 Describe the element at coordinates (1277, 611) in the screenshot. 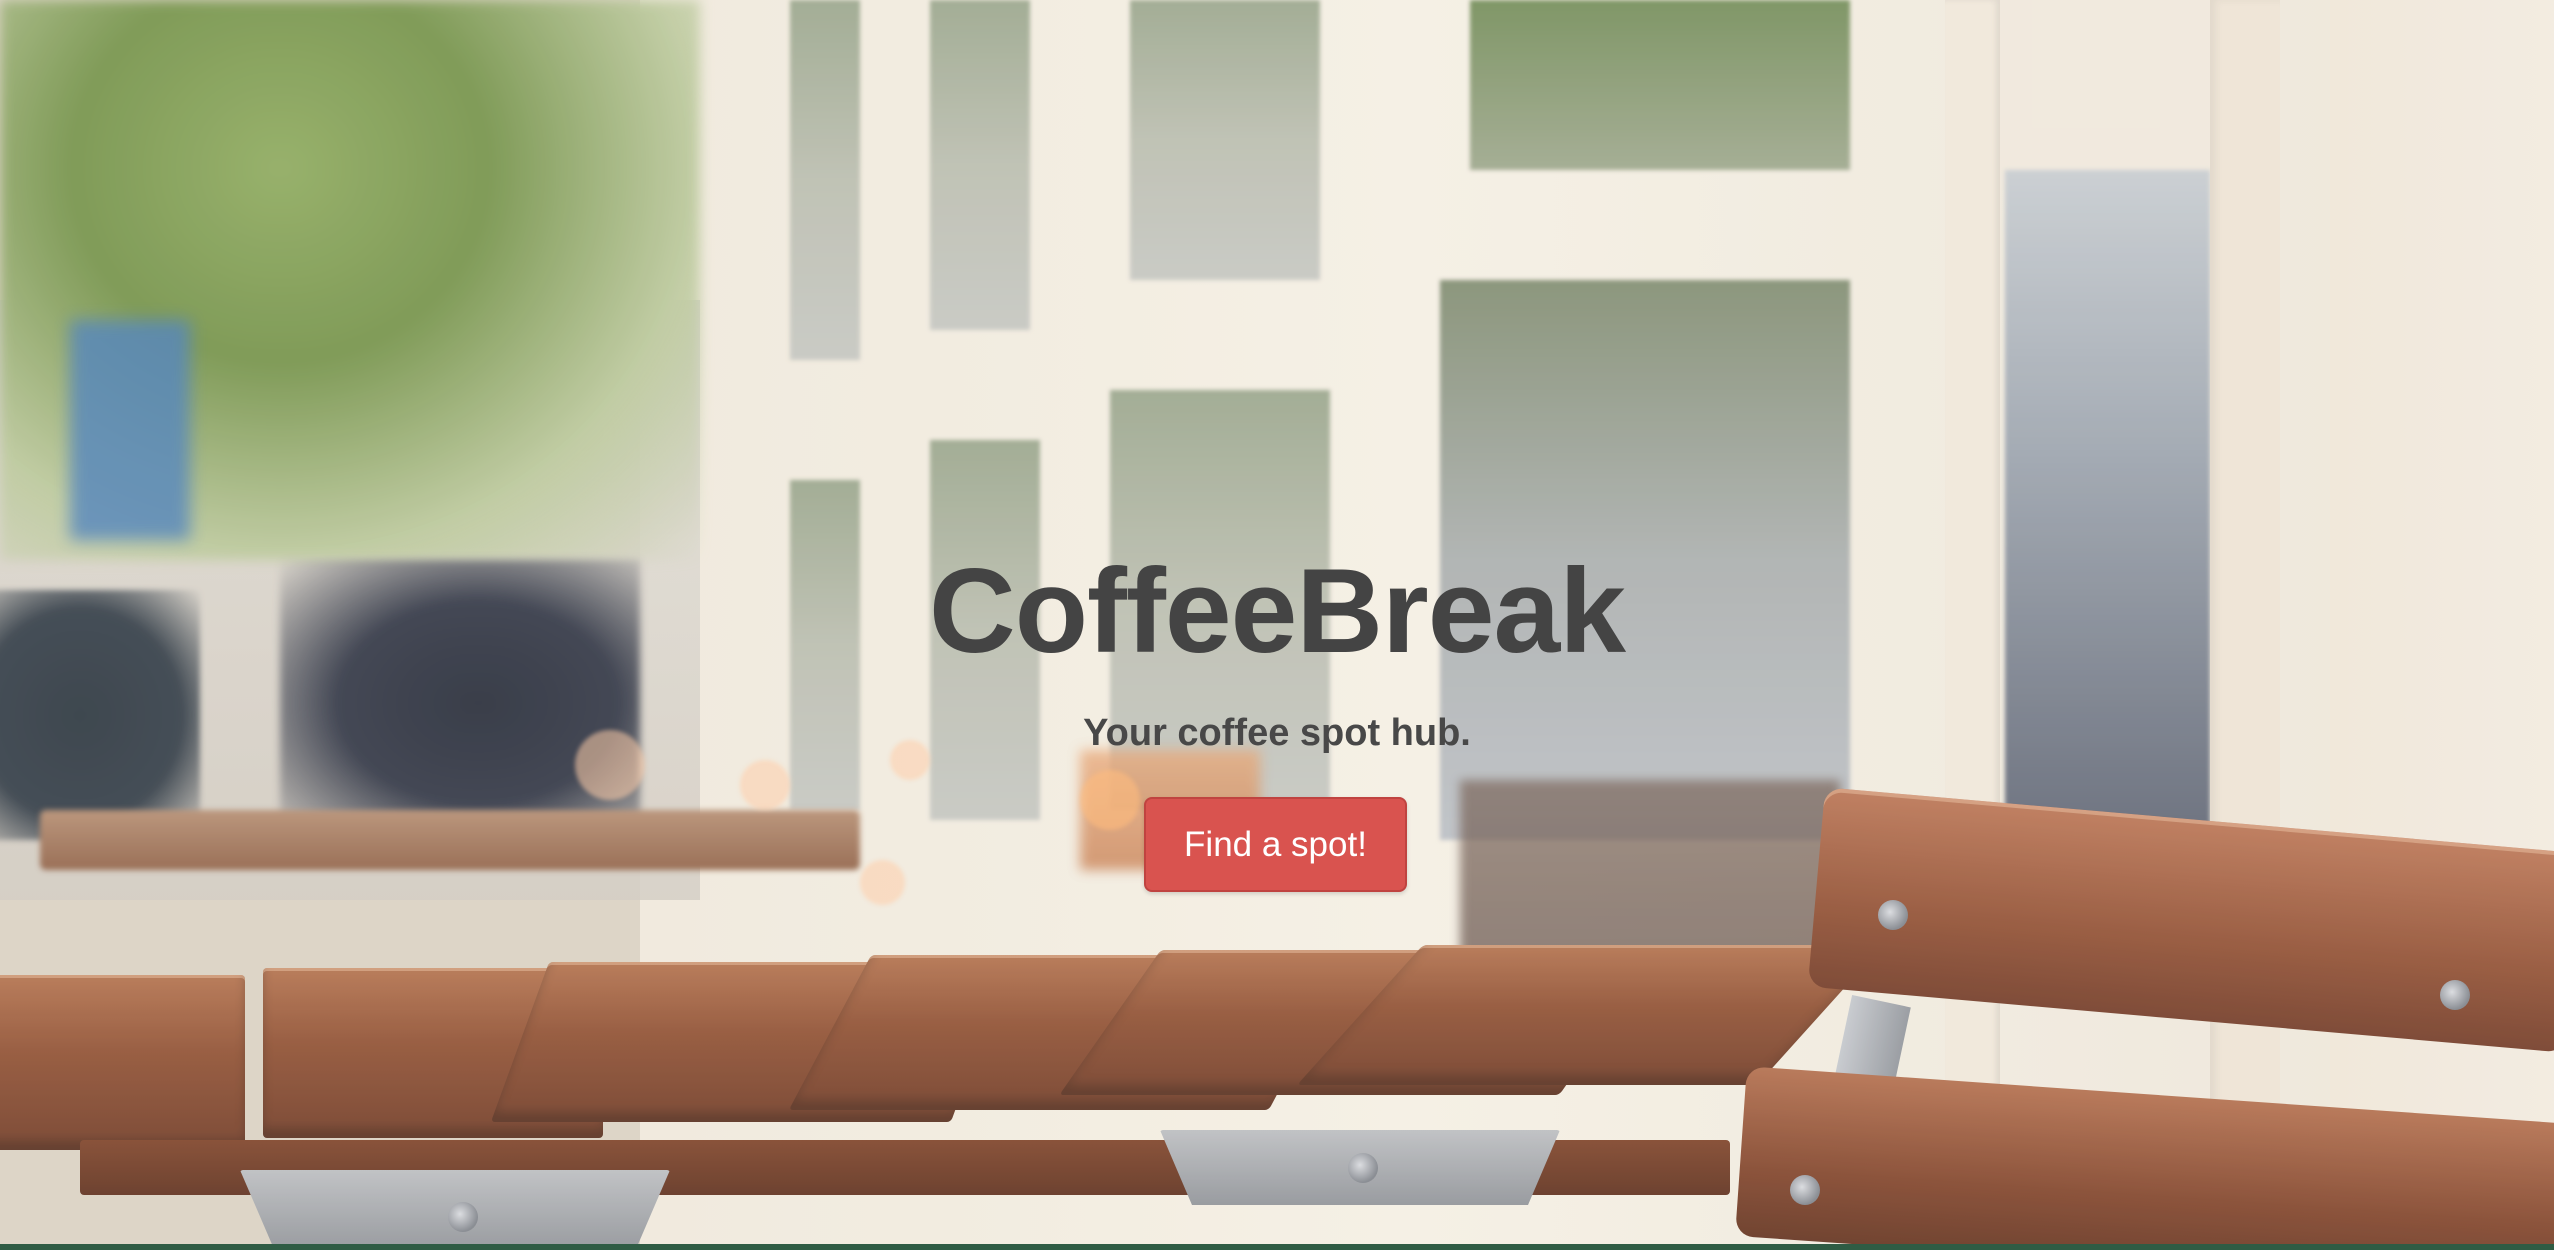

I see `site-title: CoffeeBreak` at that location.